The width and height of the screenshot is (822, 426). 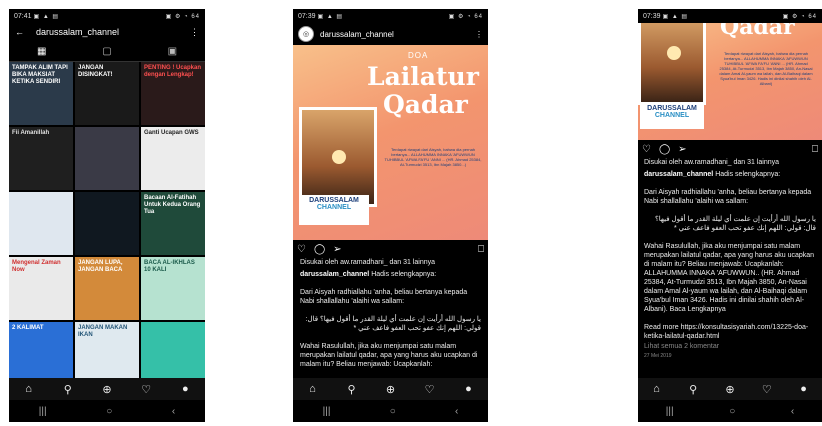 What do you see at coordinates (397, 34) in the screenshot?
I see `post-username: darussalam_channel` at bounding box center [397, 34].